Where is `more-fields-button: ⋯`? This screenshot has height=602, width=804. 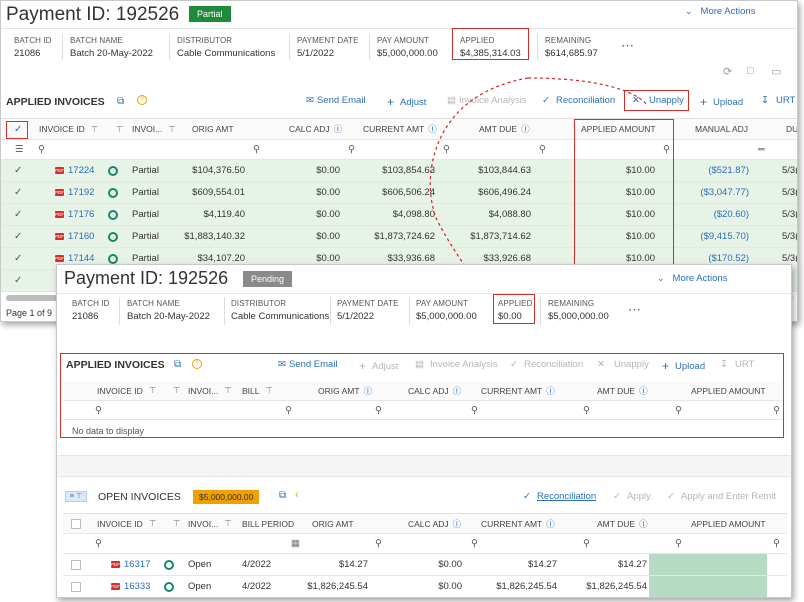 more-fields-button: ⋯ is located at coordinates (634, 310).